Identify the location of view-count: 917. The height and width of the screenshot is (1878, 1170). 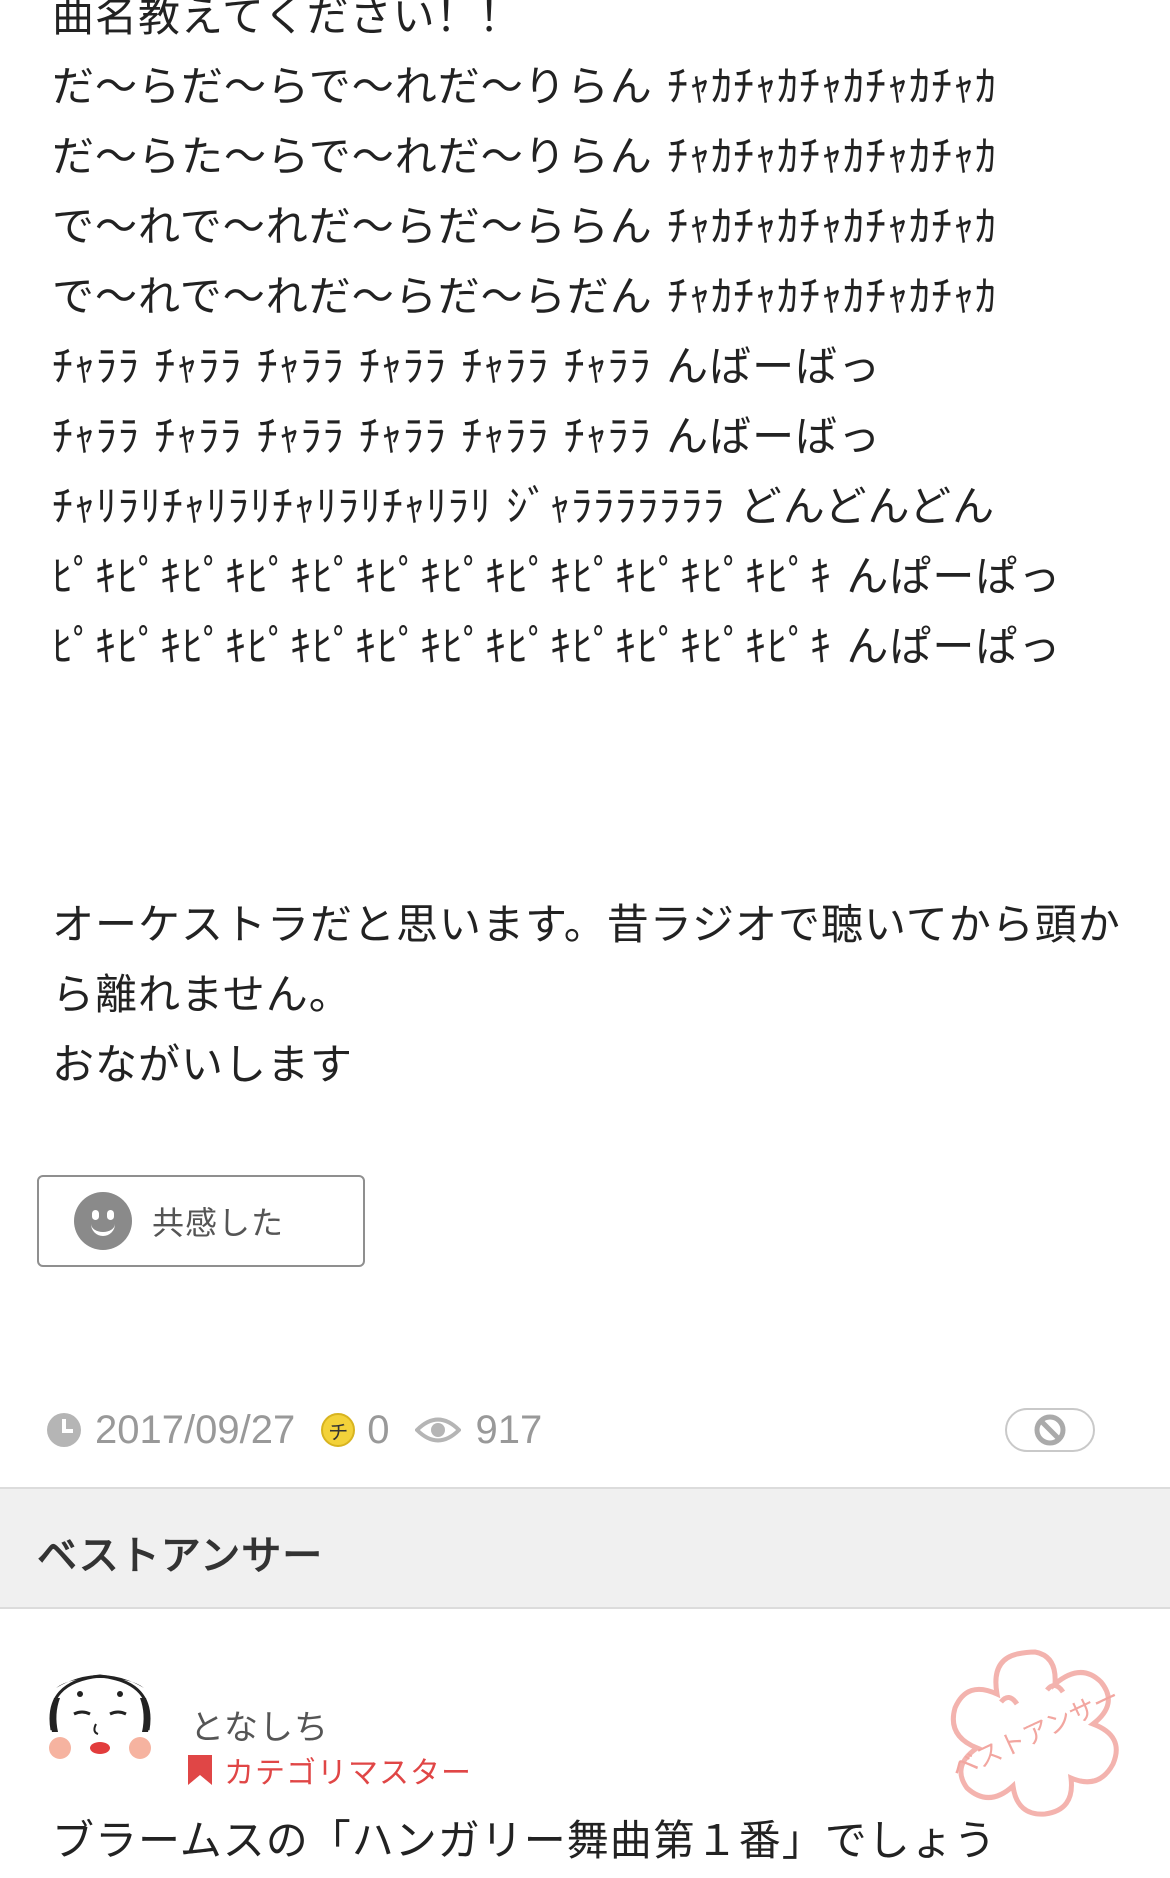
(509, 1429).